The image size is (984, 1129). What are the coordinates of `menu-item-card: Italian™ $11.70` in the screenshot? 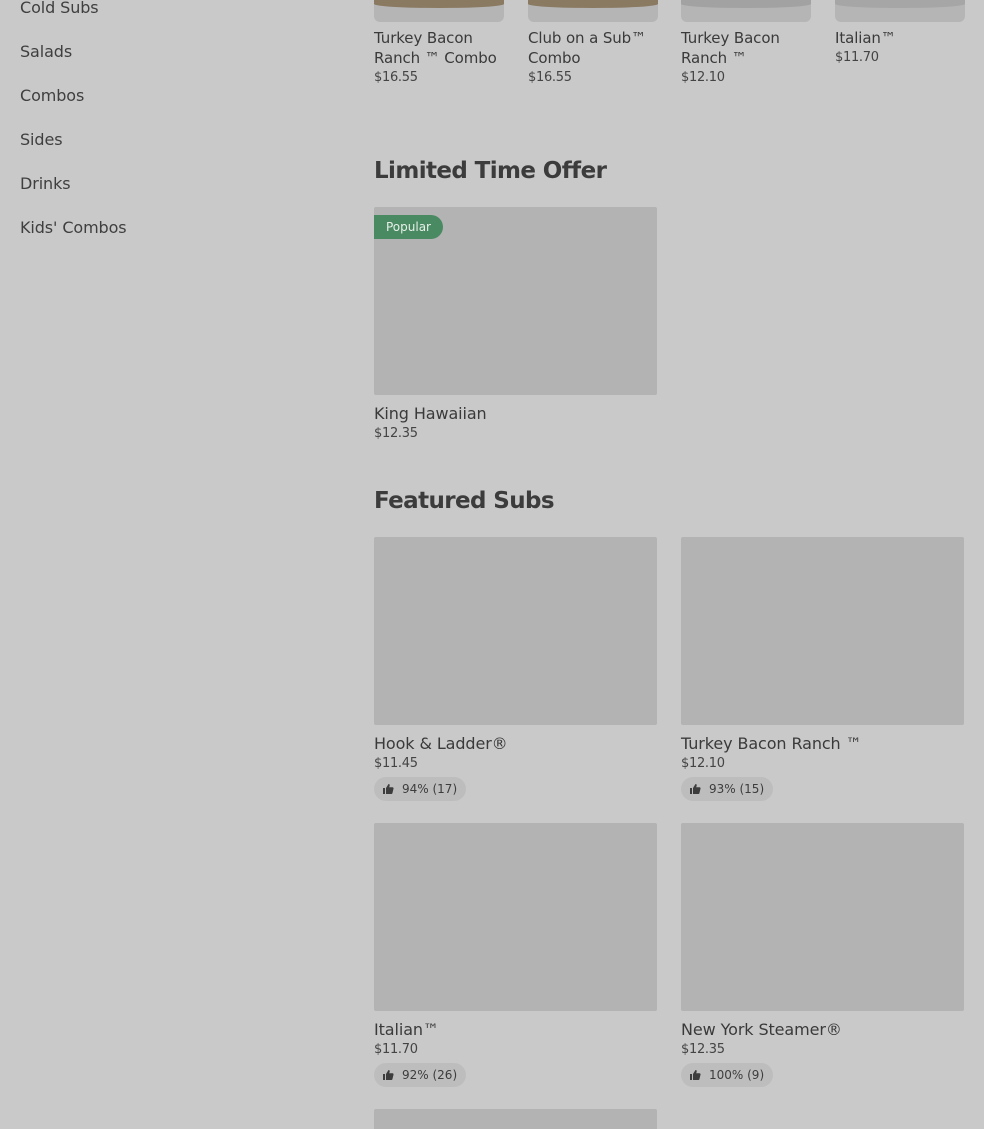 It's located at (900, 32).